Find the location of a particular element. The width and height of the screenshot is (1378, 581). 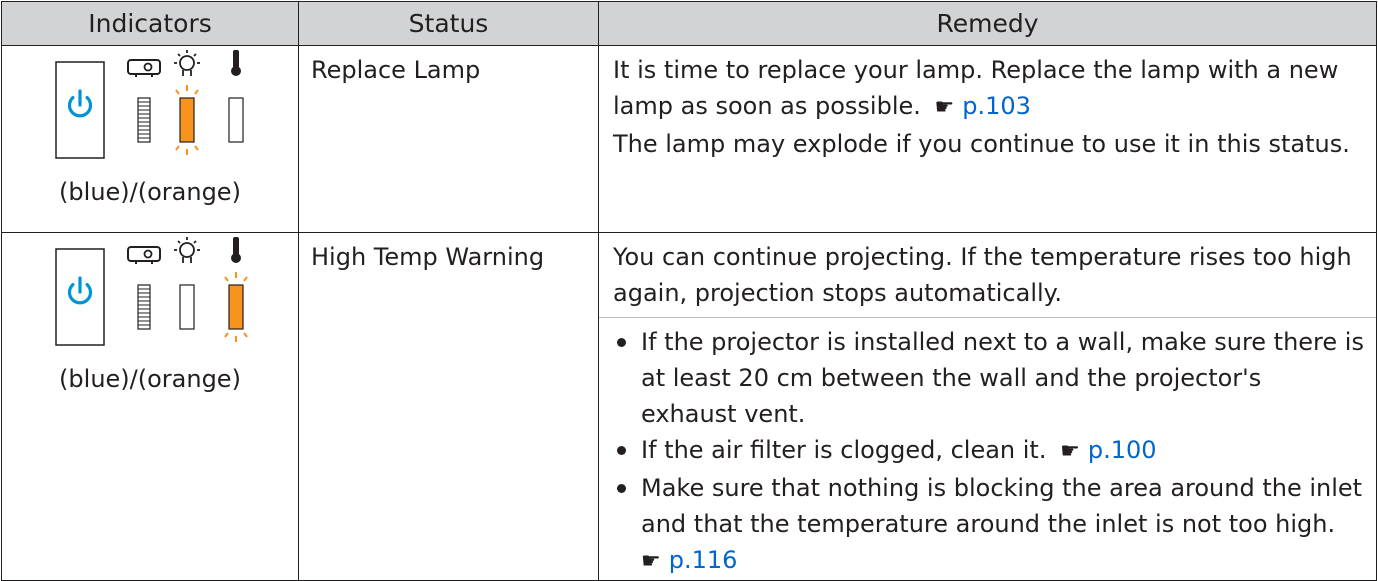

page-reference: ☛ p.103 is located at coordinates (980, 106).